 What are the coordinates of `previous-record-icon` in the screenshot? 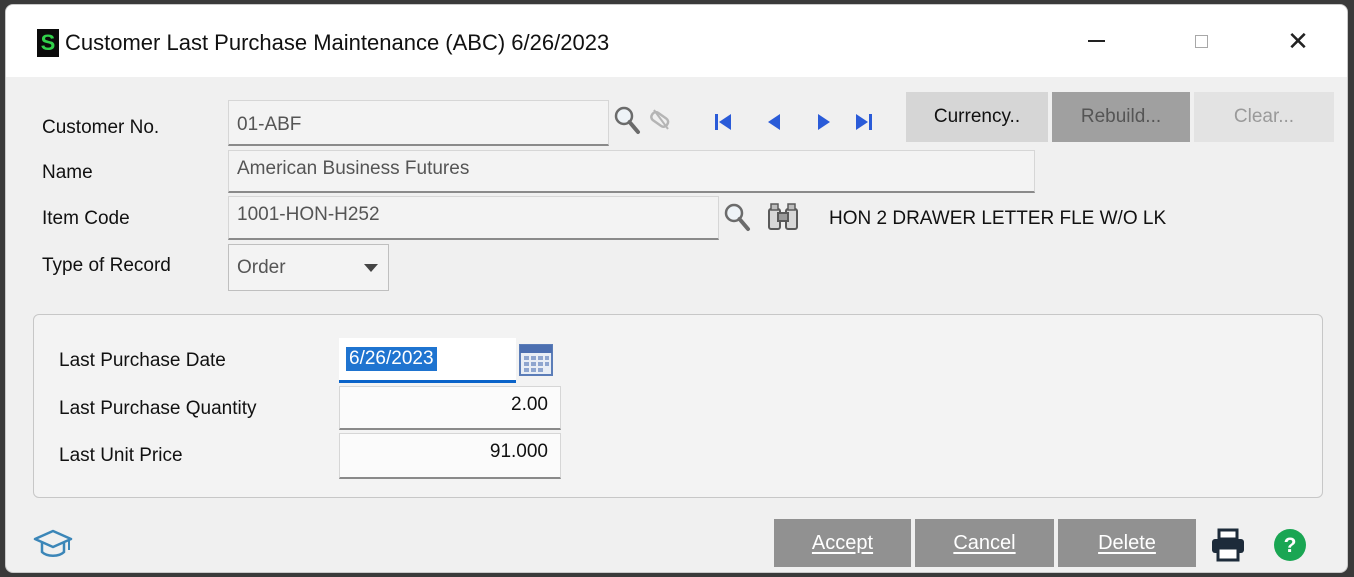 It's located at (775, 122).